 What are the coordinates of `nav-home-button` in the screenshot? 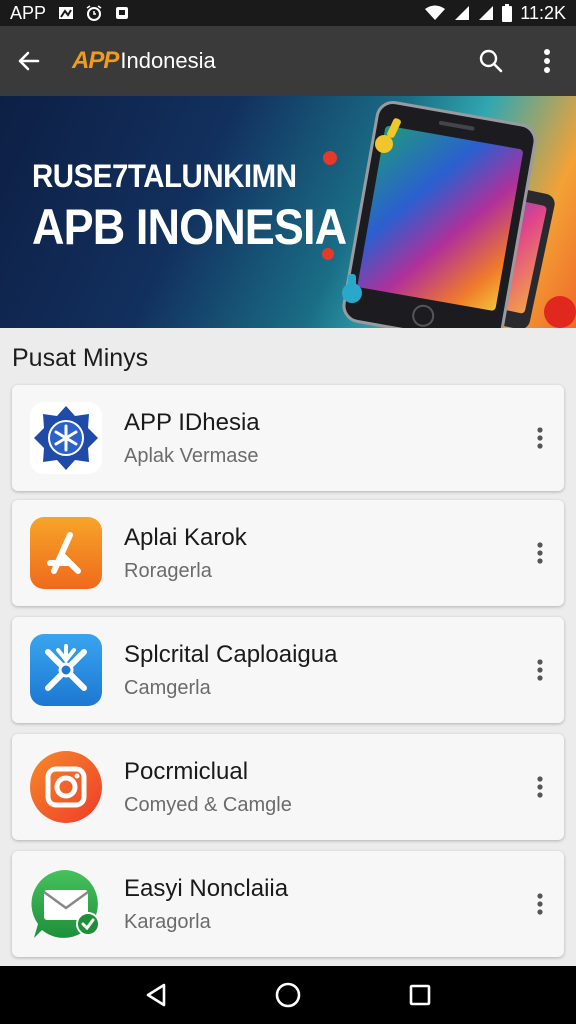 It's located at (288, 995).